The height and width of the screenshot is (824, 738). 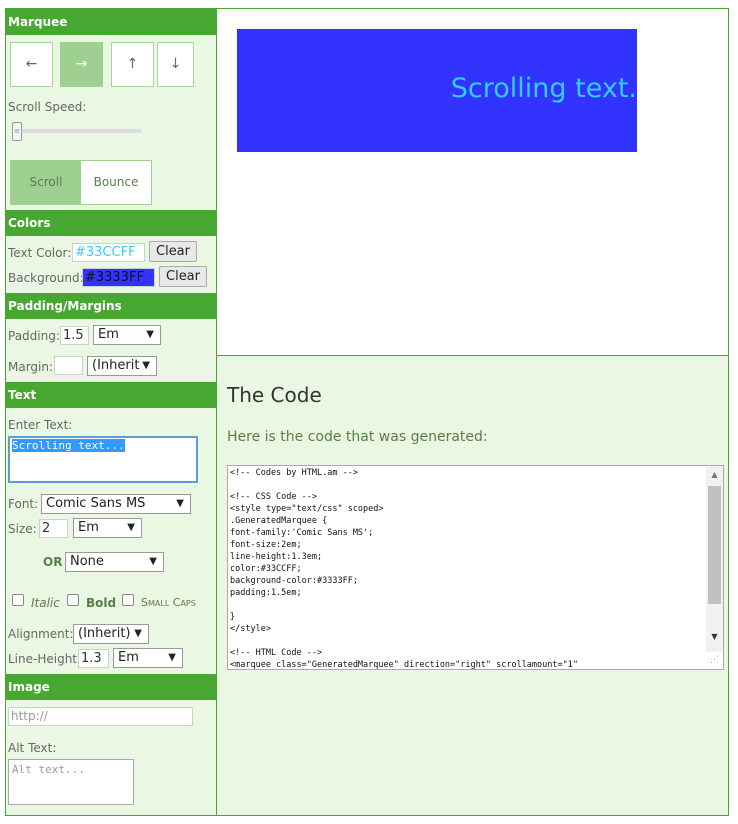 I want to click on margin-unit-select: (Inherit ▼, so click(x=122, y=366).